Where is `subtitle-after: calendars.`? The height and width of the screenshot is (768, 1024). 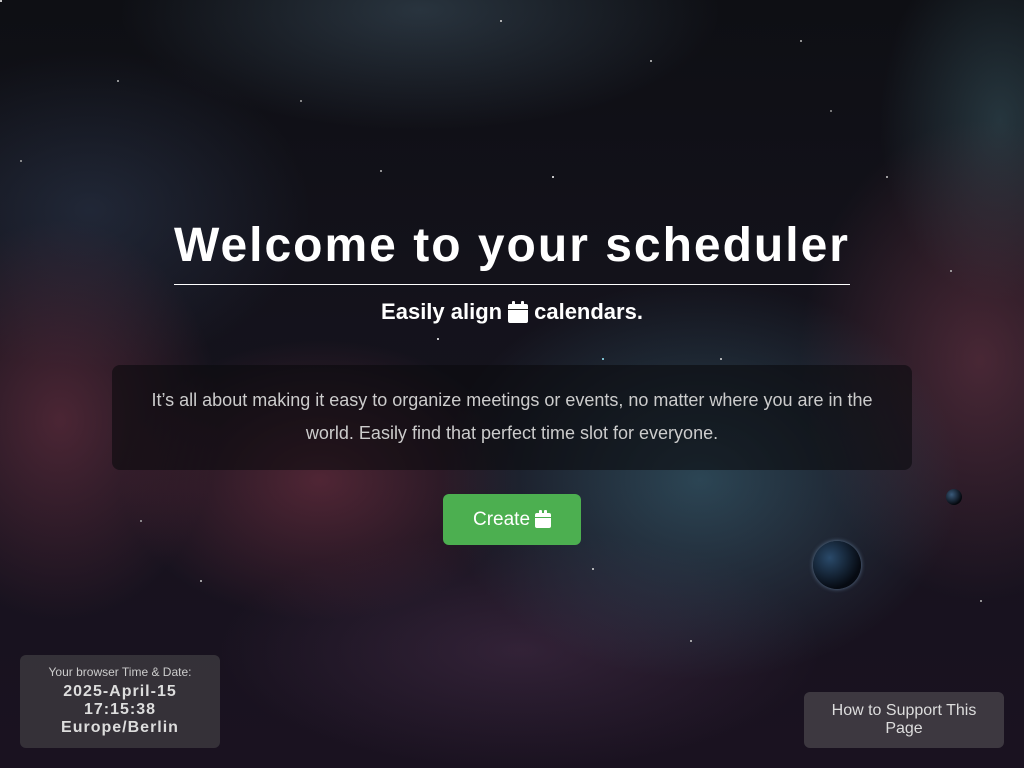 subtitle-after: calendars. is located at coordinates (588, 311).